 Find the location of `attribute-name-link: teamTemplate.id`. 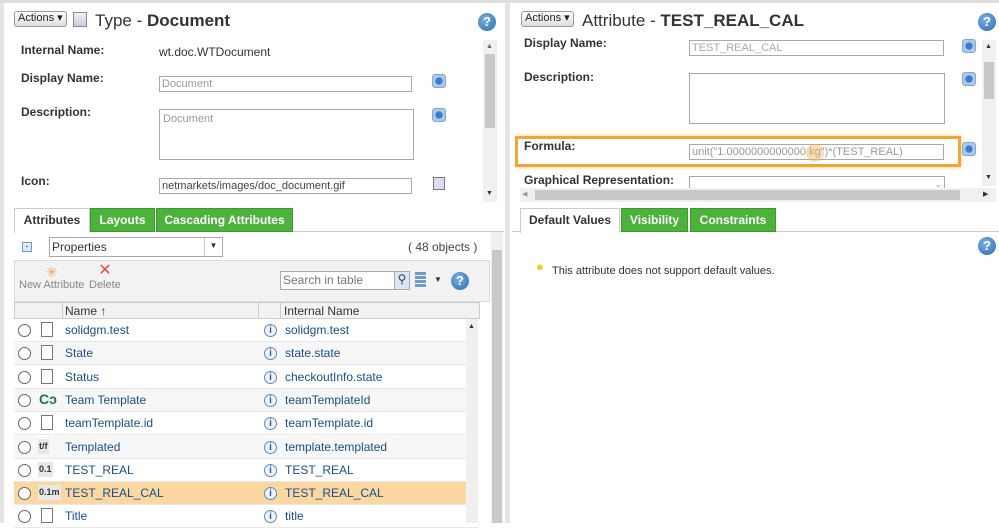

attribute-name-link: teamTemplate.id is located at coordinates (109, 423).